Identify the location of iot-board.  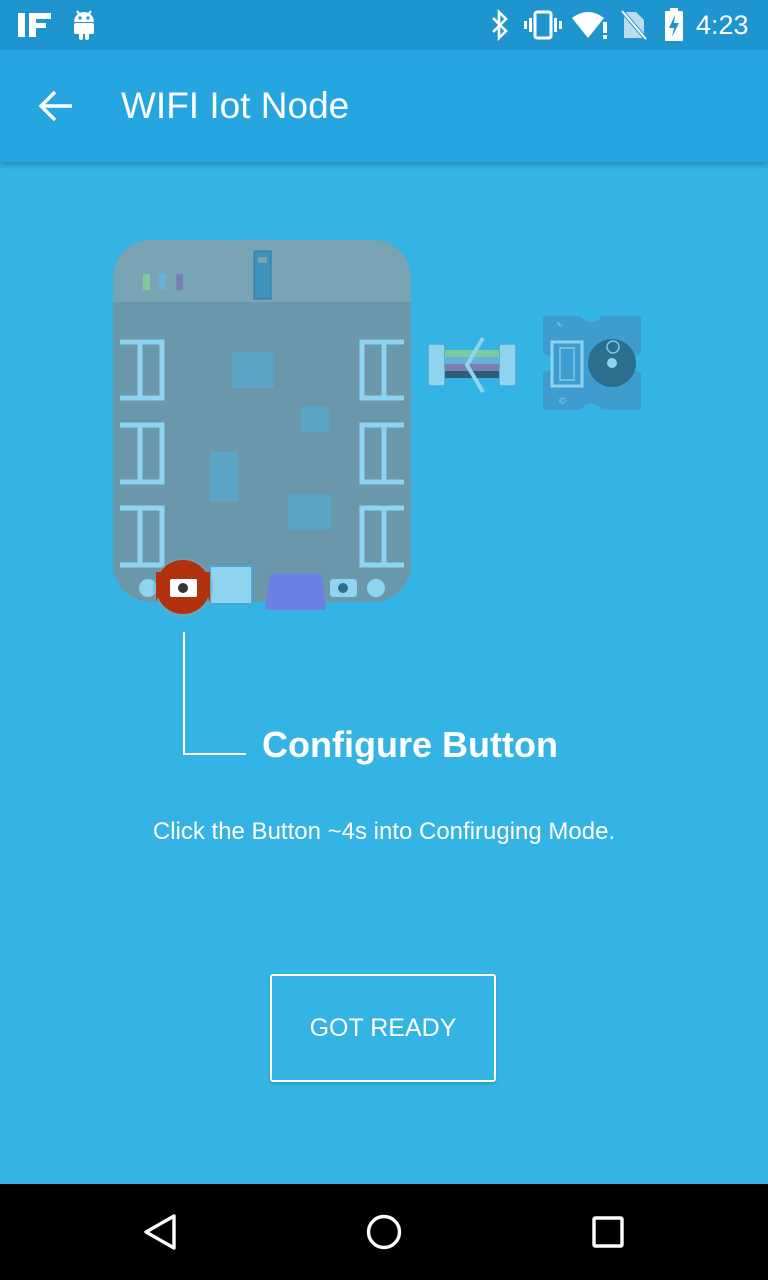
(262, 429).